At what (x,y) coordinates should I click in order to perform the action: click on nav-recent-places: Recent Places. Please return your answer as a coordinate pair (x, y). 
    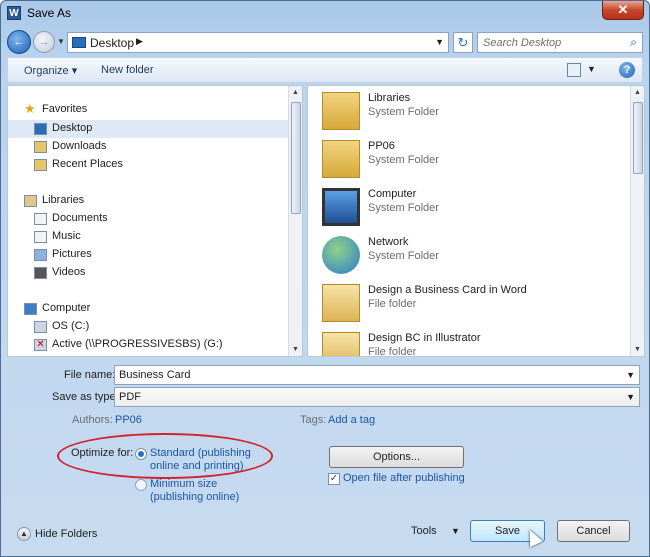
    Looking at the image, I should click on (149, 165).